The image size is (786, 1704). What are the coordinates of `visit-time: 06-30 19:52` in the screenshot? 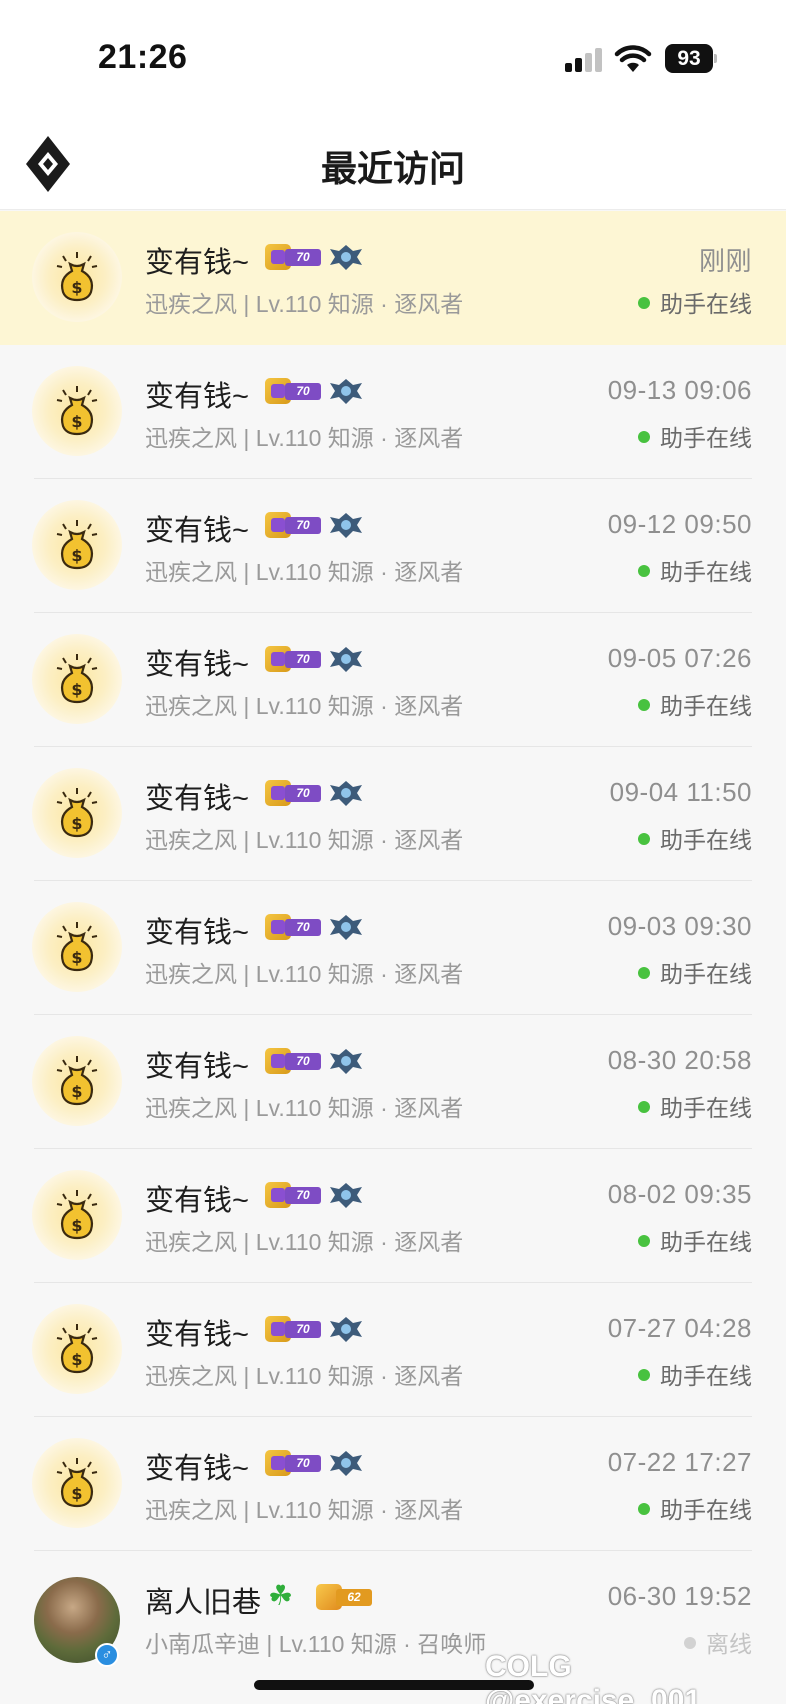 It's located at (679, 1596).